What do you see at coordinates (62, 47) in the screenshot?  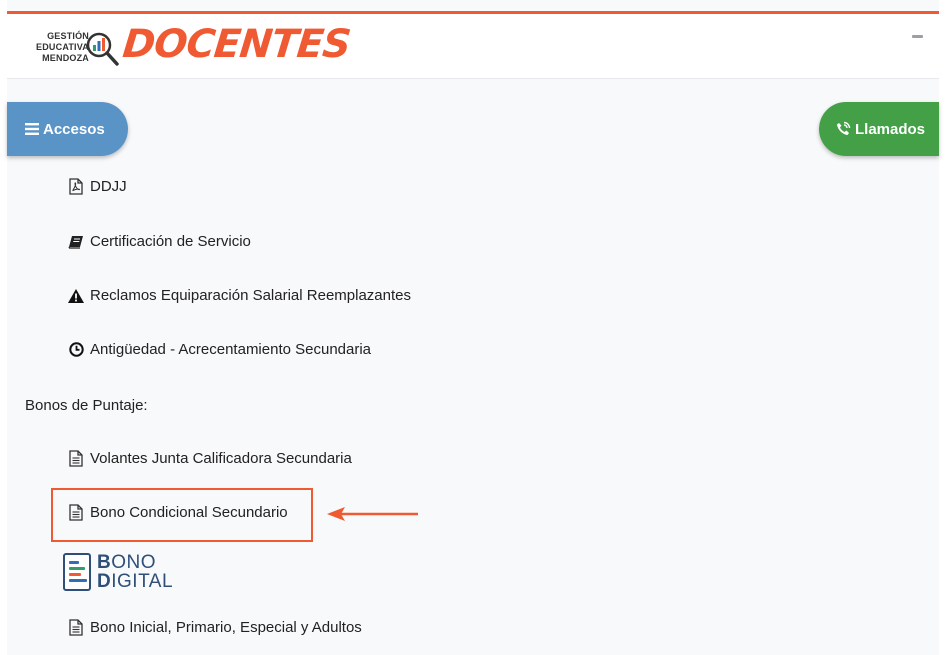 I see `brand-line-2: EDUCATIVA` at bounding box center [62, 47].